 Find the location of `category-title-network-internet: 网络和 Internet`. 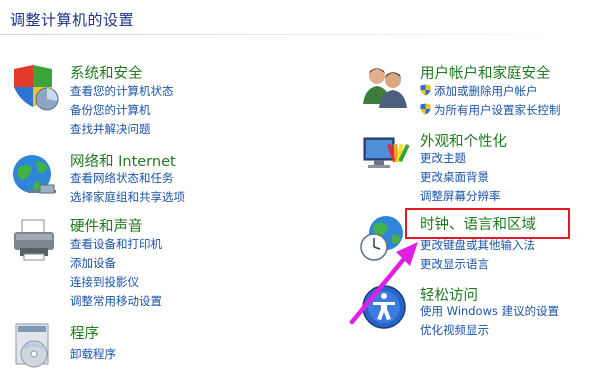

category-title-network-internet: 网络和 Internet is located at coordinates (123, 160).